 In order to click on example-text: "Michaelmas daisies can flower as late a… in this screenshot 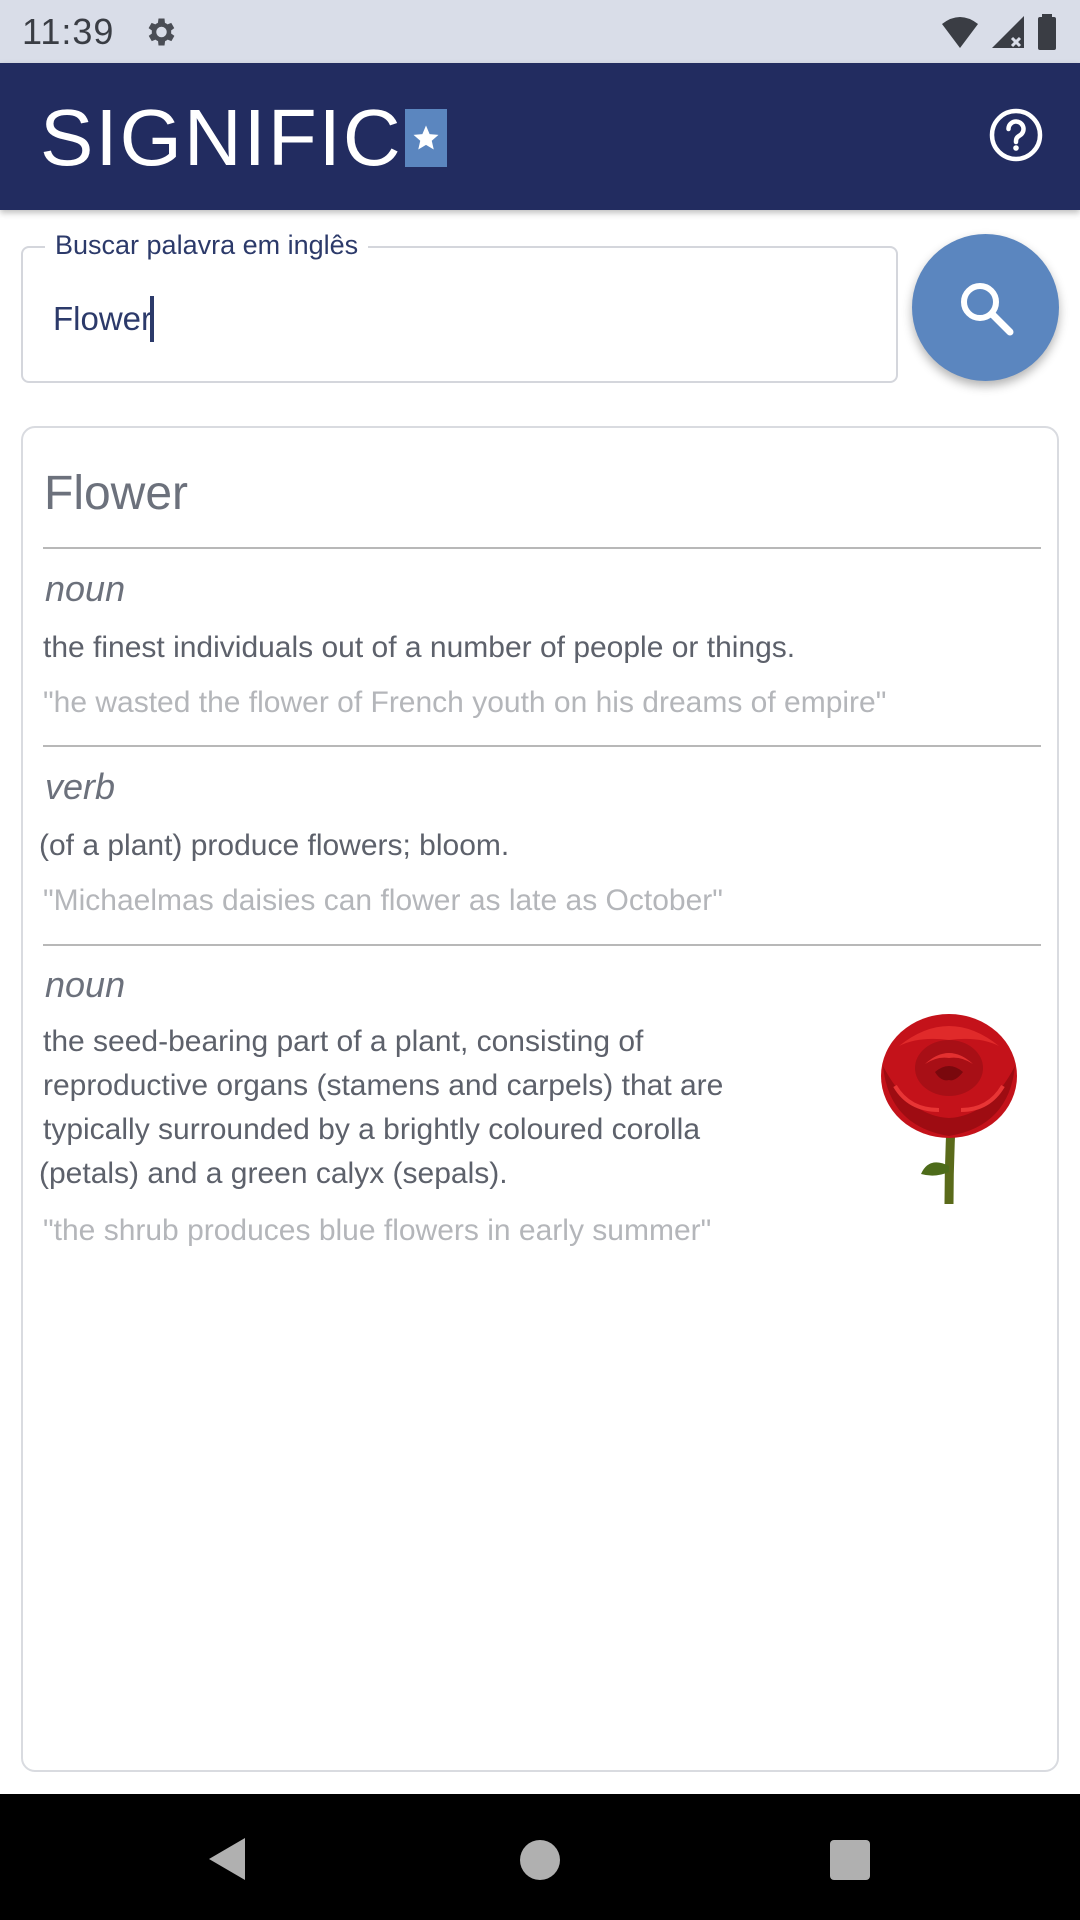, I will do `click(383, 900)`.